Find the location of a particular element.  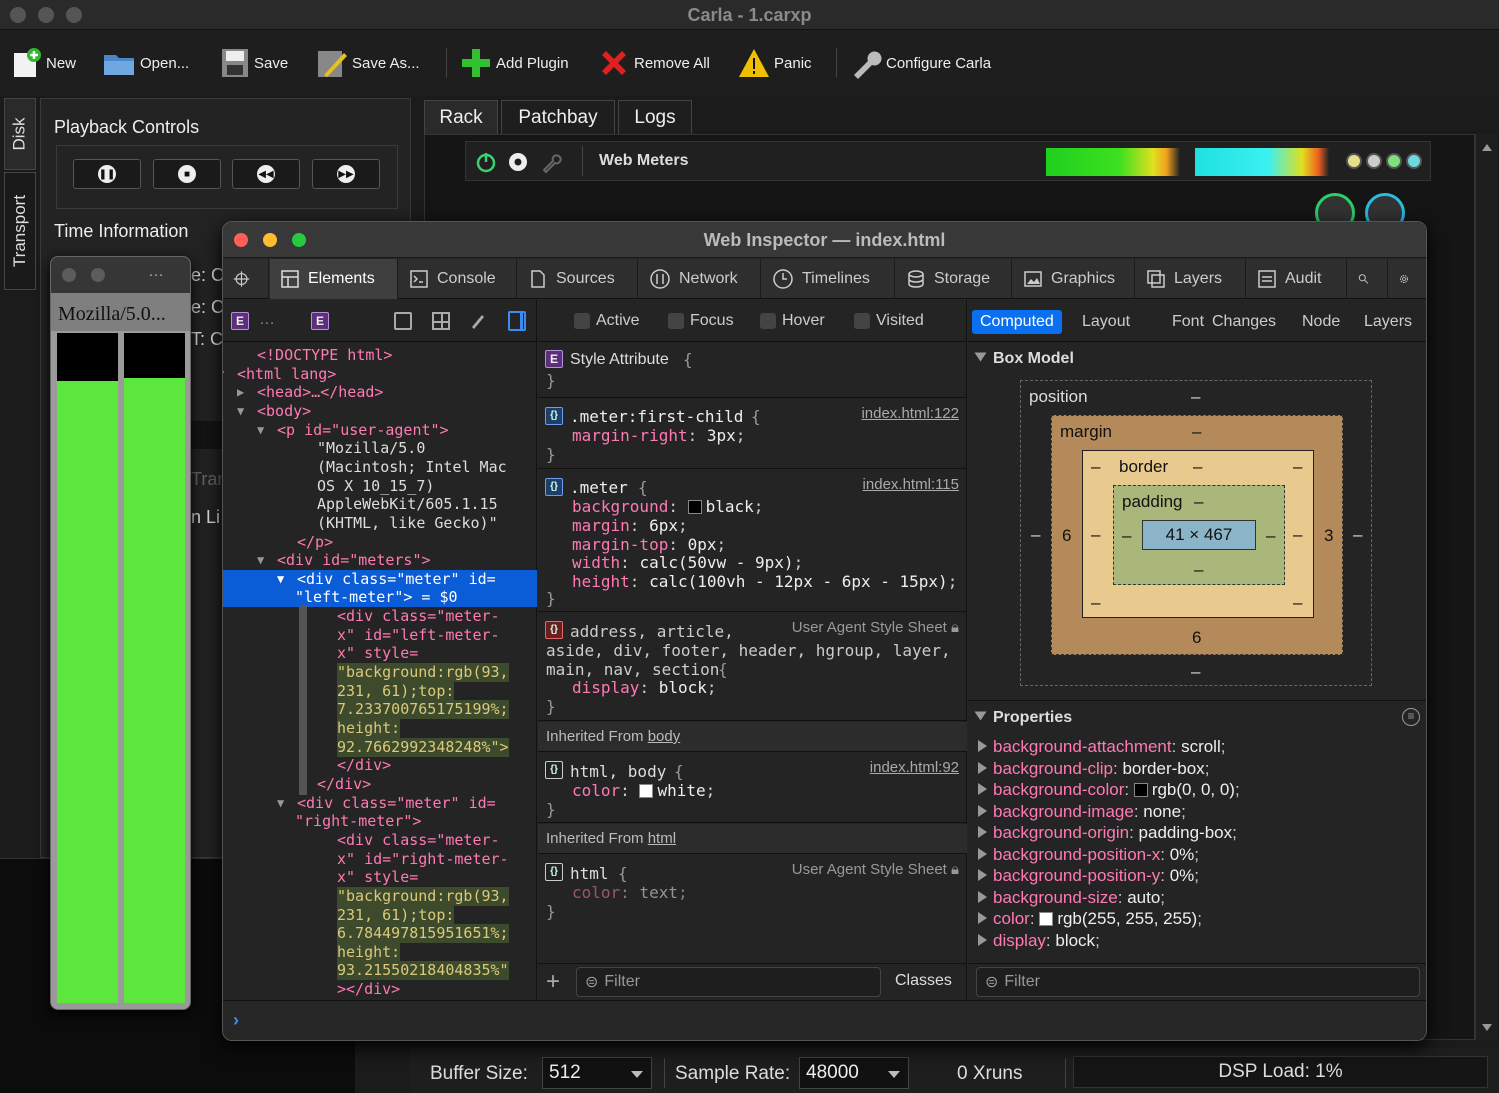

css-declaration: margin-top: 0px; is located at coordinates (649, 544).